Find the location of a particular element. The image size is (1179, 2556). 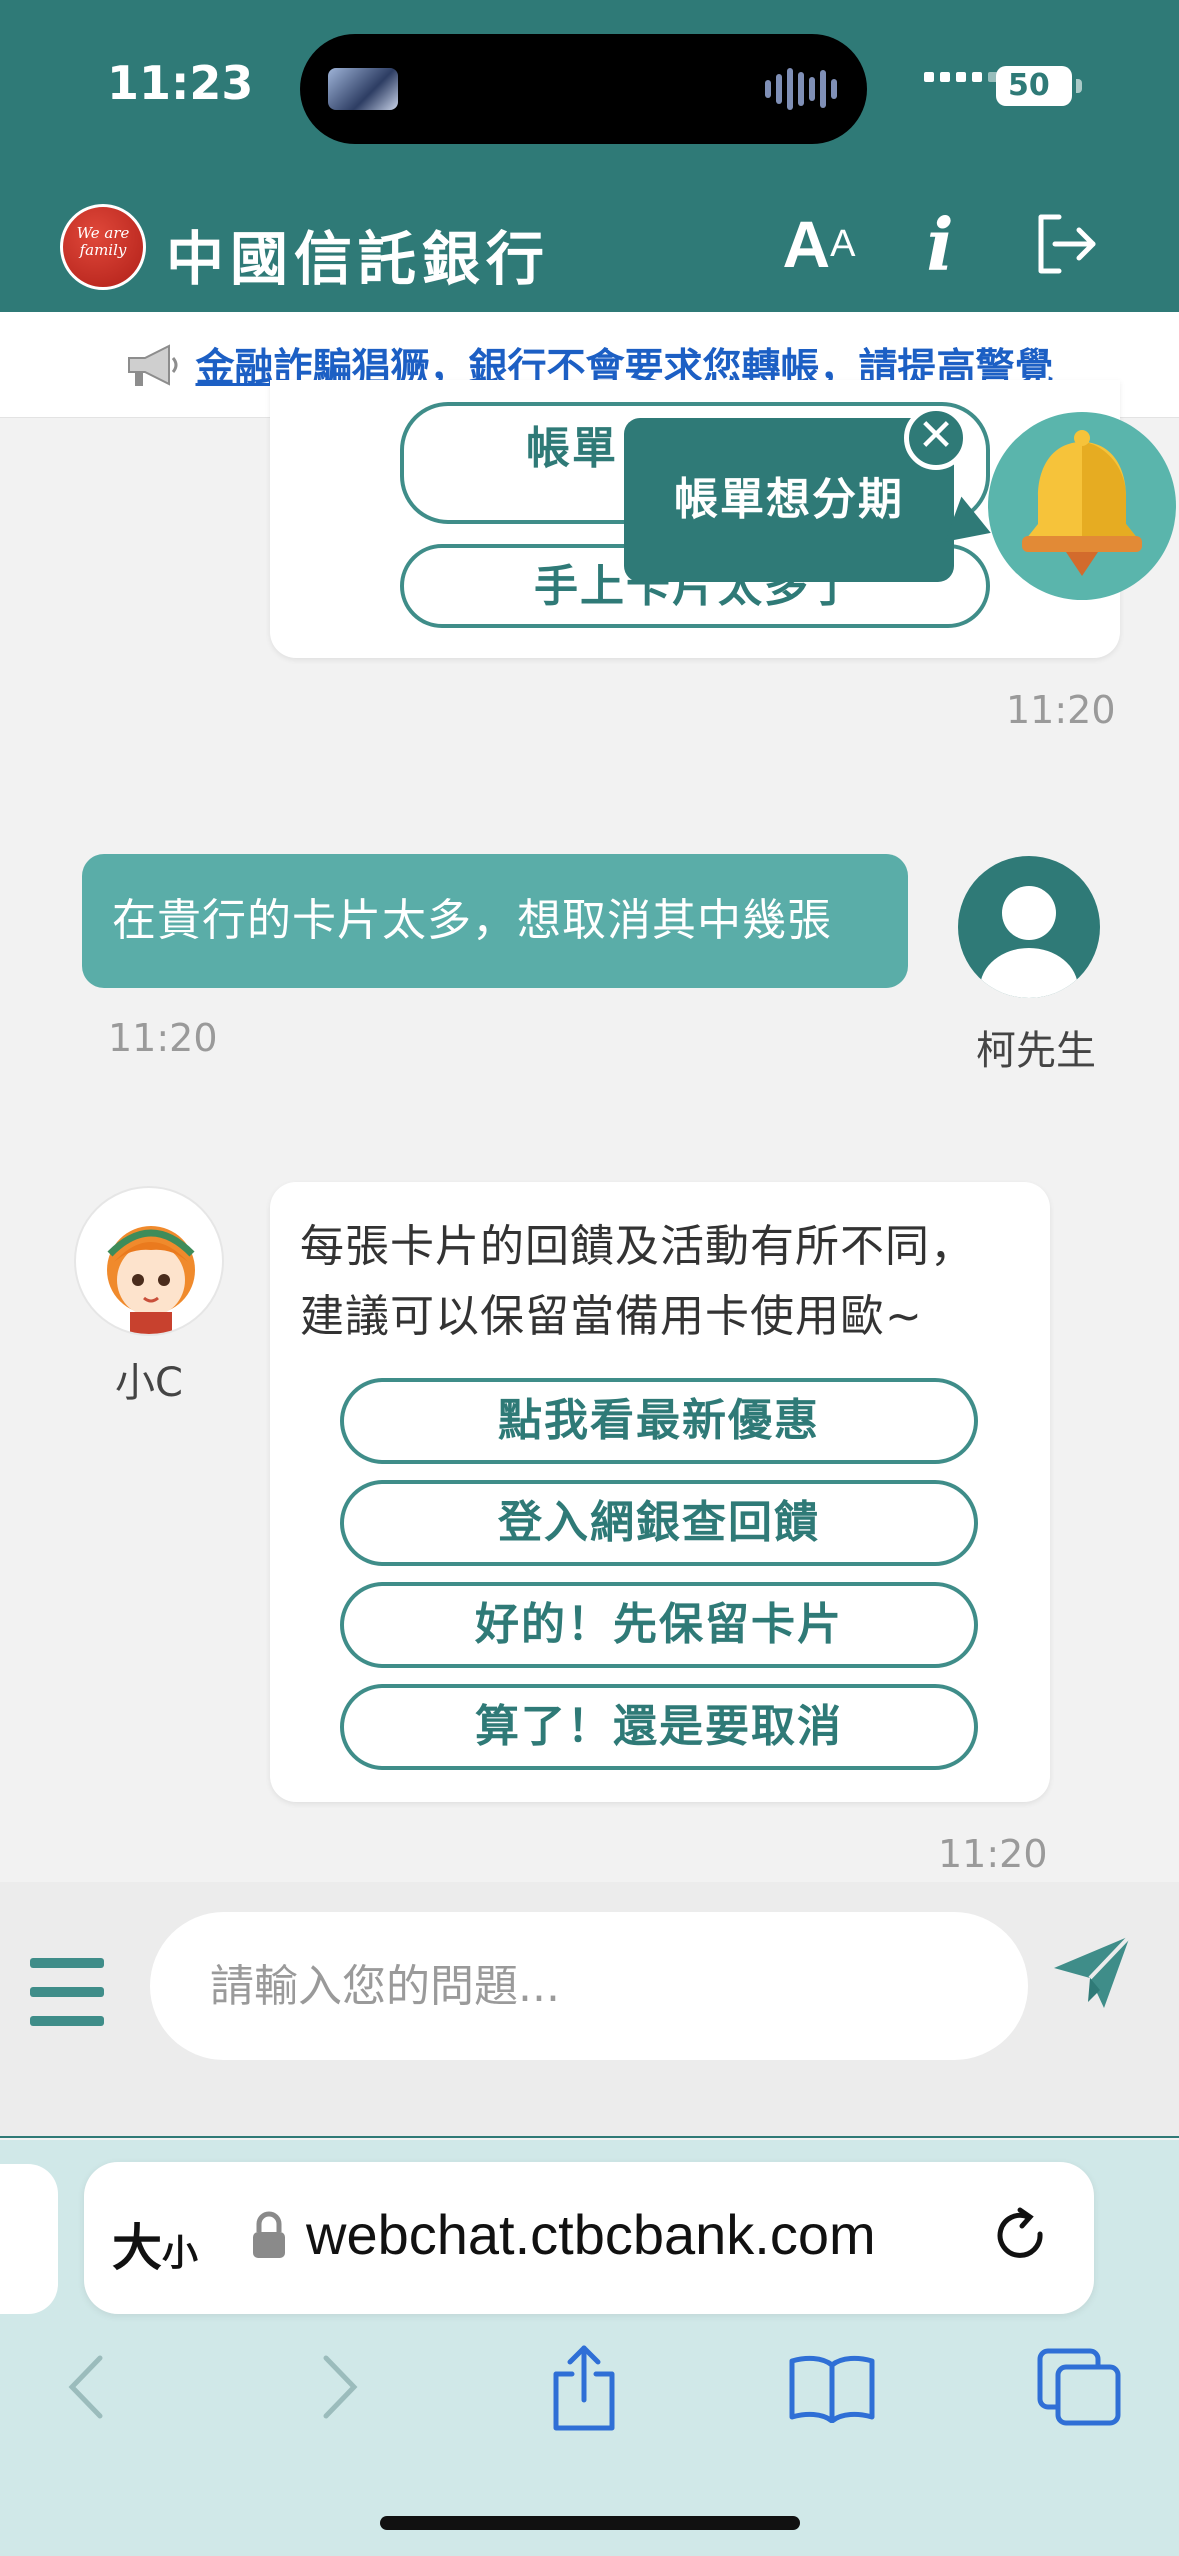

share-button is located at coordinates (584, 2387).